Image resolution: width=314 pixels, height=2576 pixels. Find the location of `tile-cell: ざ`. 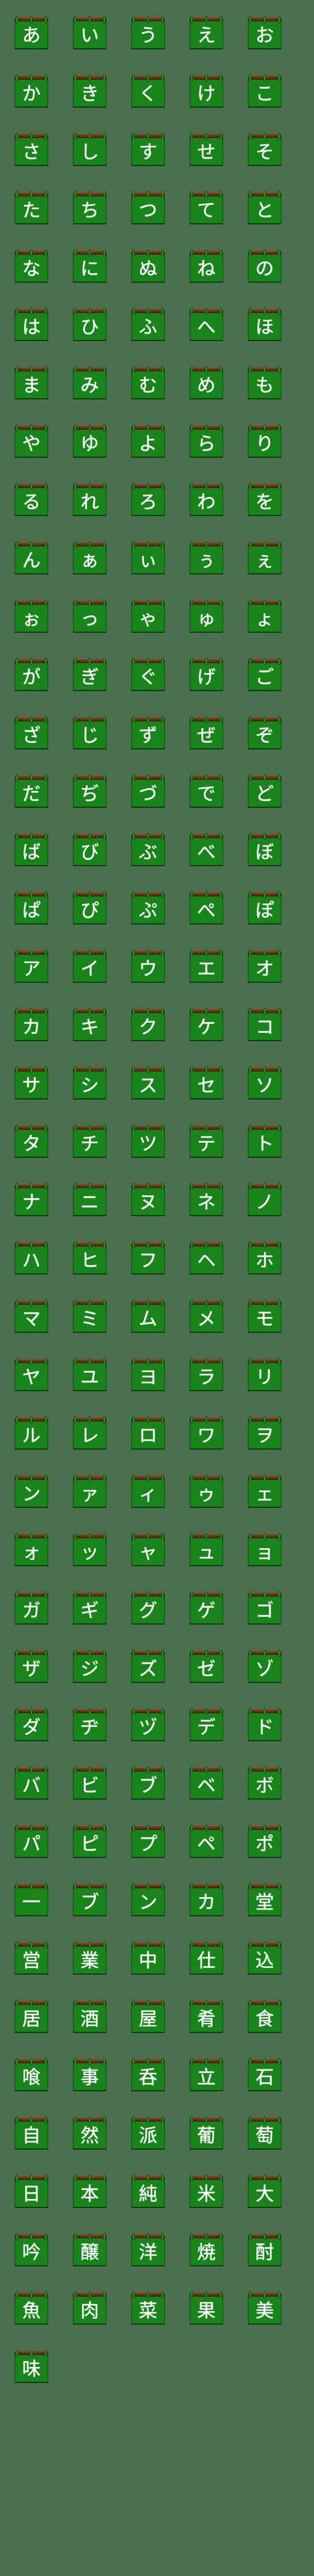

tile-cell: ざ is located at coordinates (29, 729).